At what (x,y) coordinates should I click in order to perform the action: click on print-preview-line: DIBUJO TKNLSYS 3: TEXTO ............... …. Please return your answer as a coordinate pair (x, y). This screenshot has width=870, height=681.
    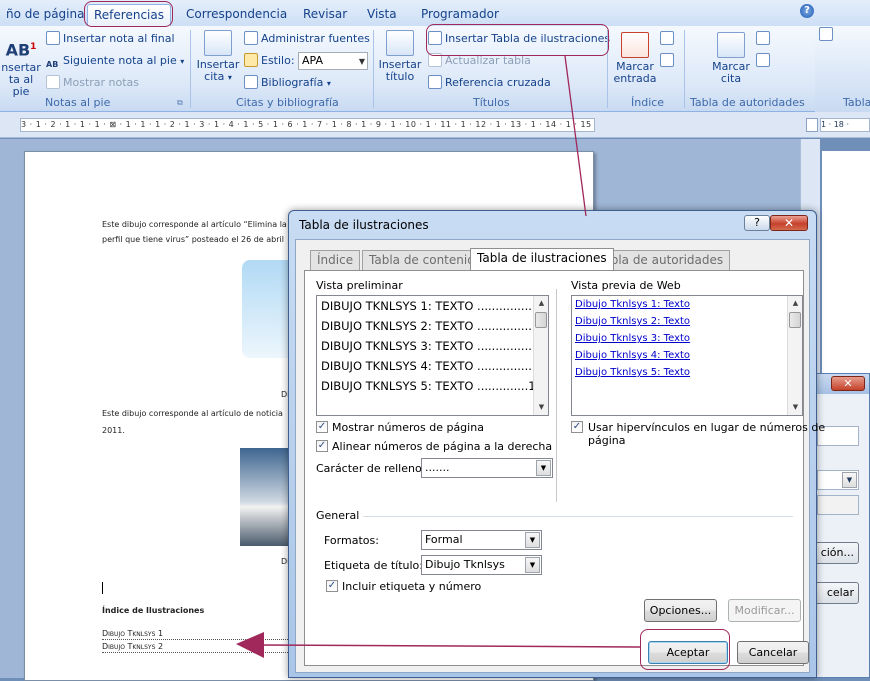
    Looking at the image, I should click on (432, 346).